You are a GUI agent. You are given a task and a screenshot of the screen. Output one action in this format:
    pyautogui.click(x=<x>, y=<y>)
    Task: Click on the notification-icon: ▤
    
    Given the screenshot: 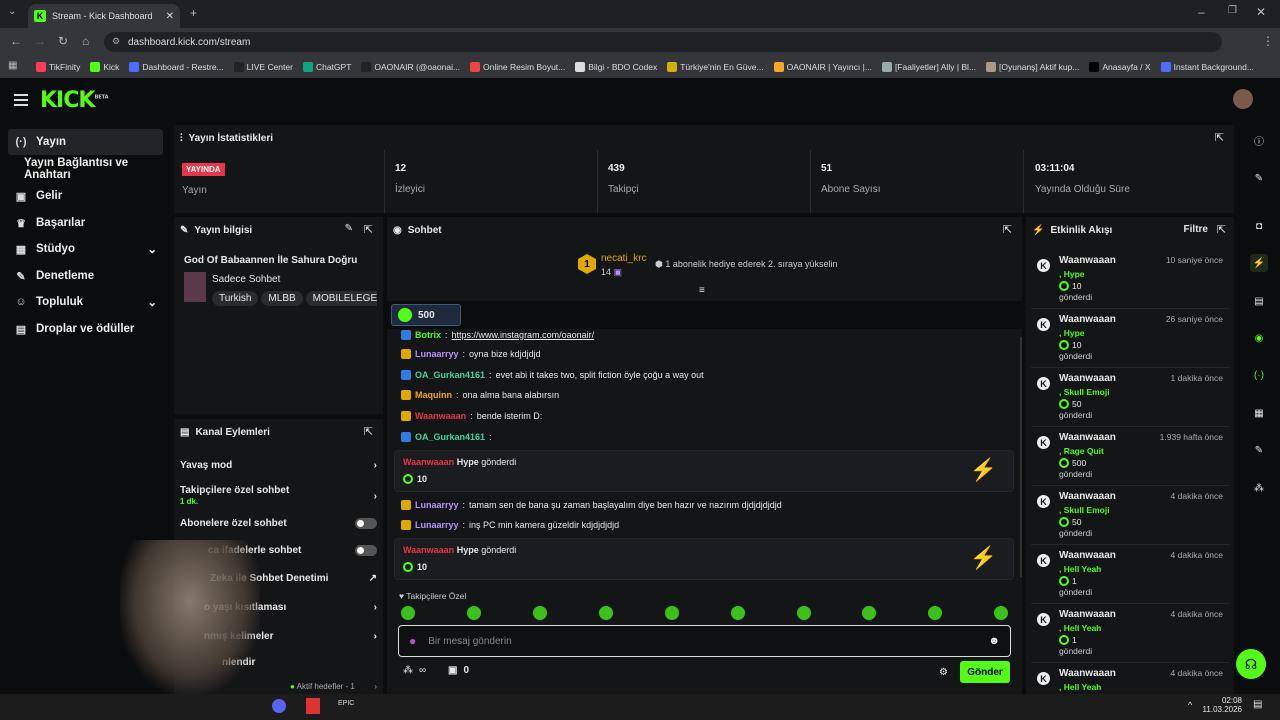 What is the action you would take?
    pyautogui.click(x=1257, y=704)
    